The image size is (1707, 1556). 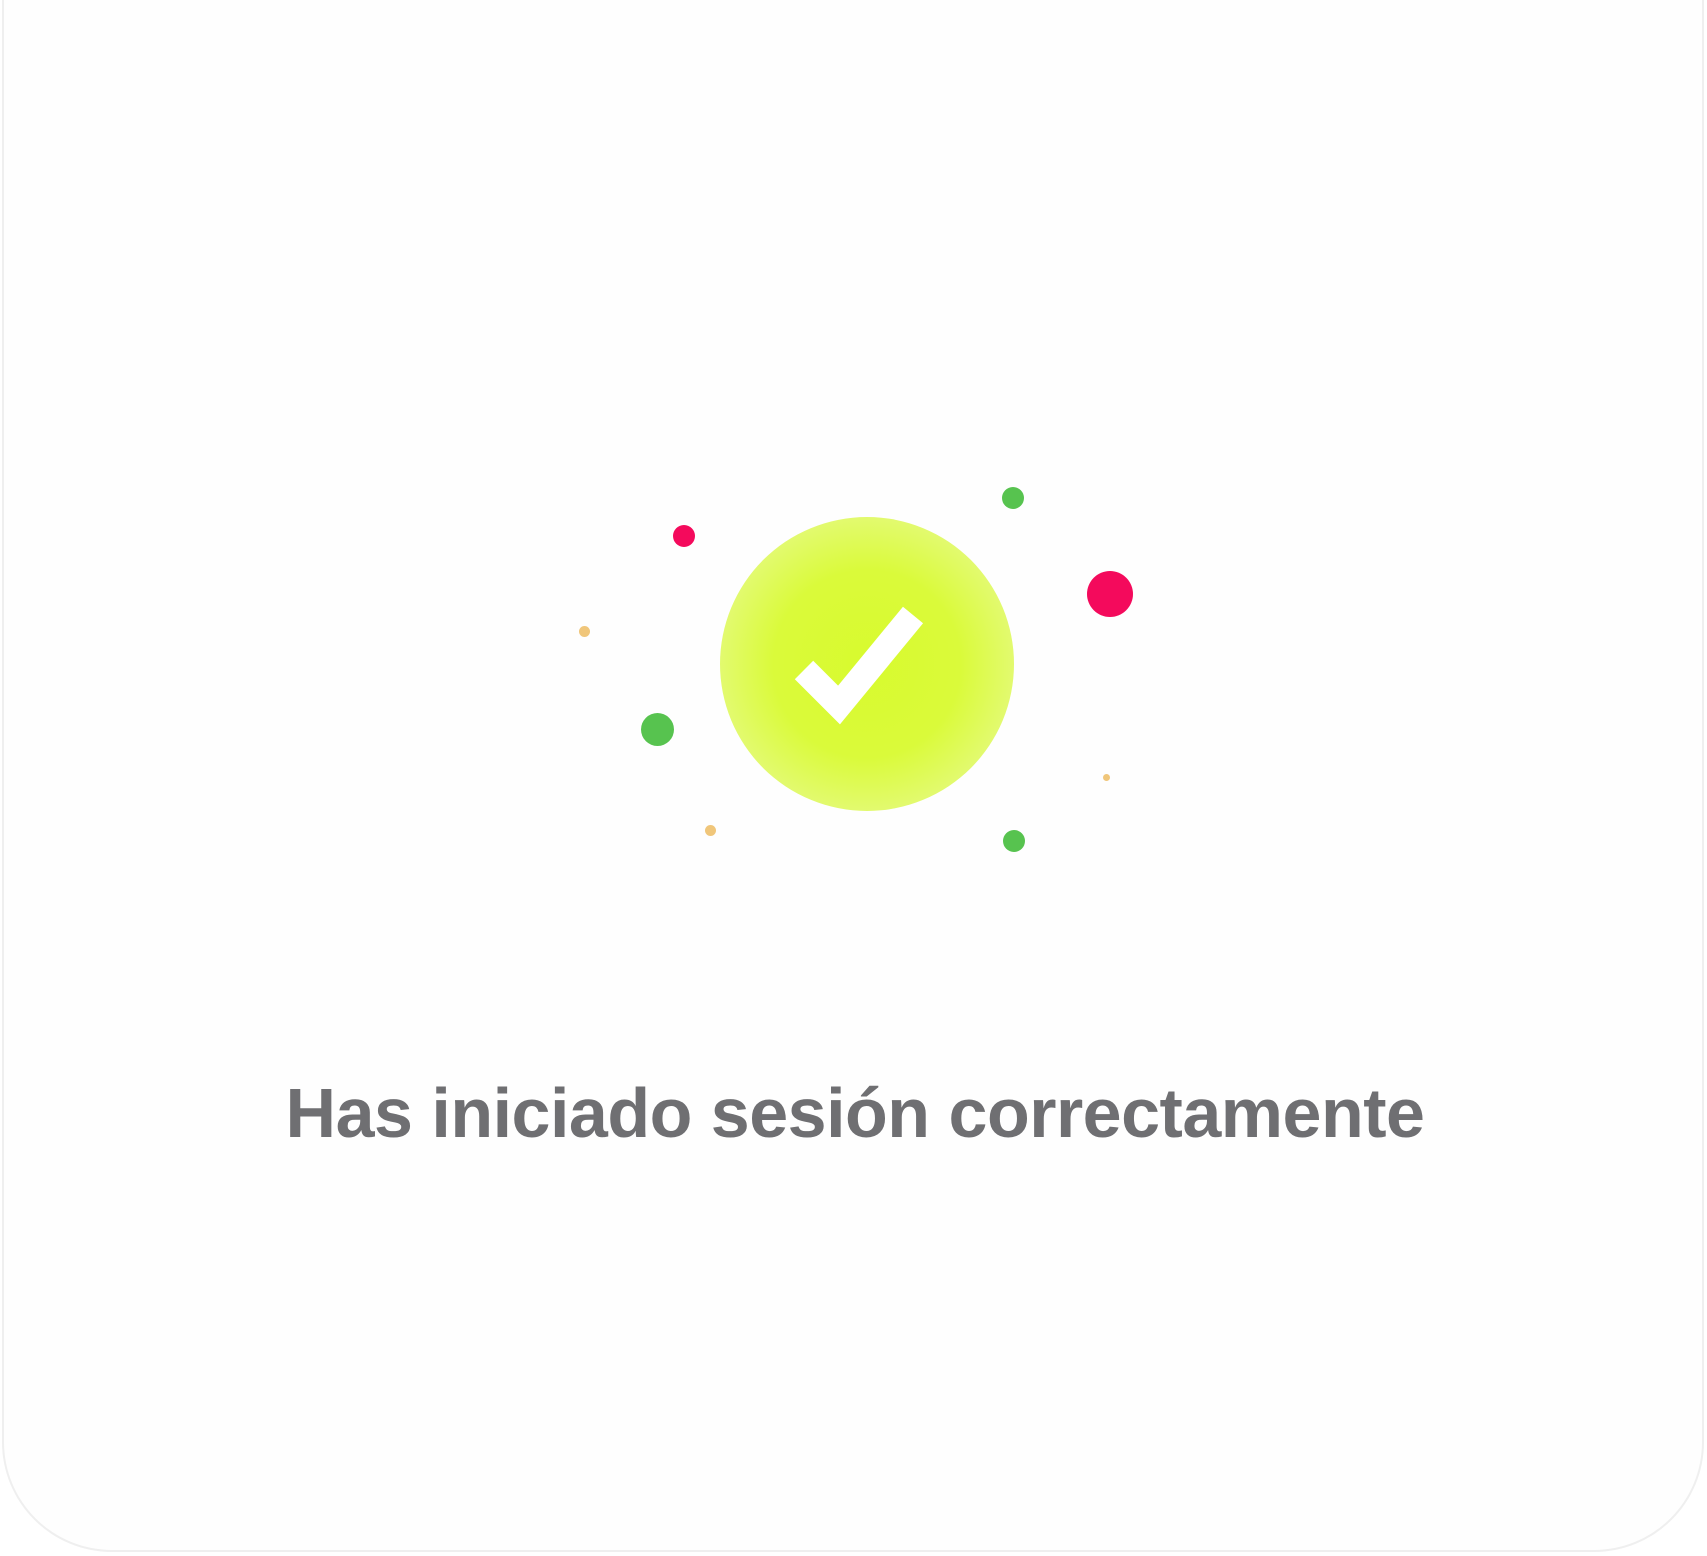 I want to click on success-message: Has iniciado sesión correctamente, so click(x=855, y=1113).